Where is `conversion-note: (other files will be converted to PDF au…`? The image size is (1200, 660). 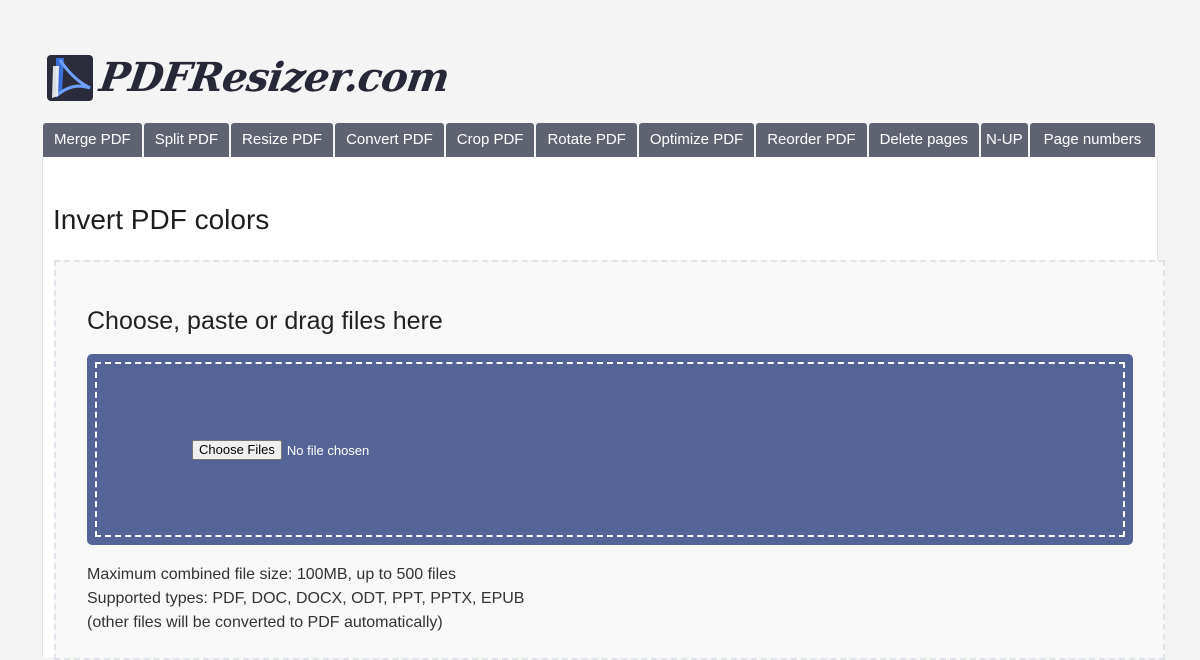
conversion-note: (other files will be converted to PDF au… is located at coordinates (265, 622).